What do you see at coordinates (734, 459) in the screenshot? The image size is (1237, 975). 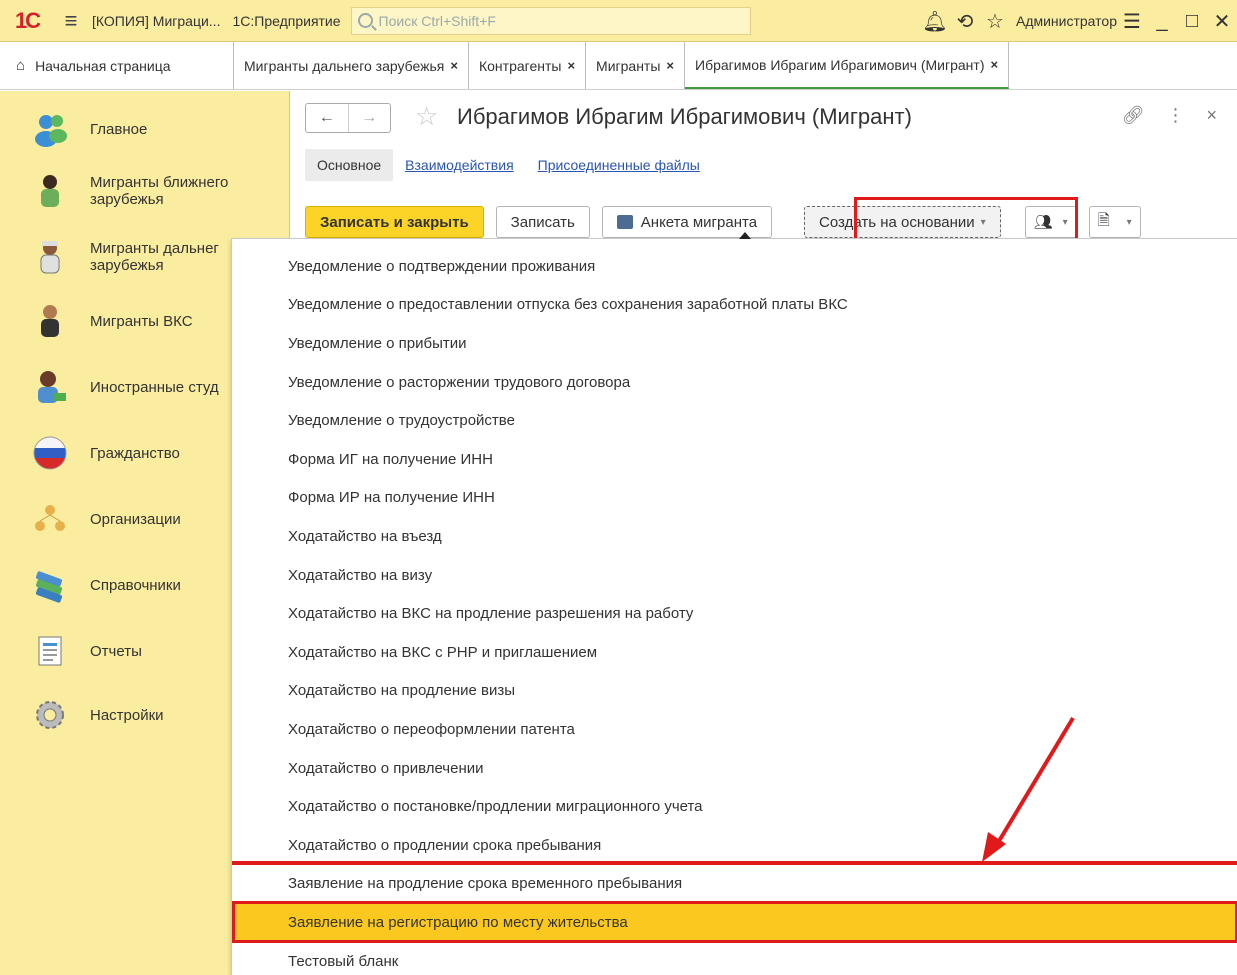 I see `menu-item: Форма ИГ на получение ИНН` at bounding box center [734, 459].